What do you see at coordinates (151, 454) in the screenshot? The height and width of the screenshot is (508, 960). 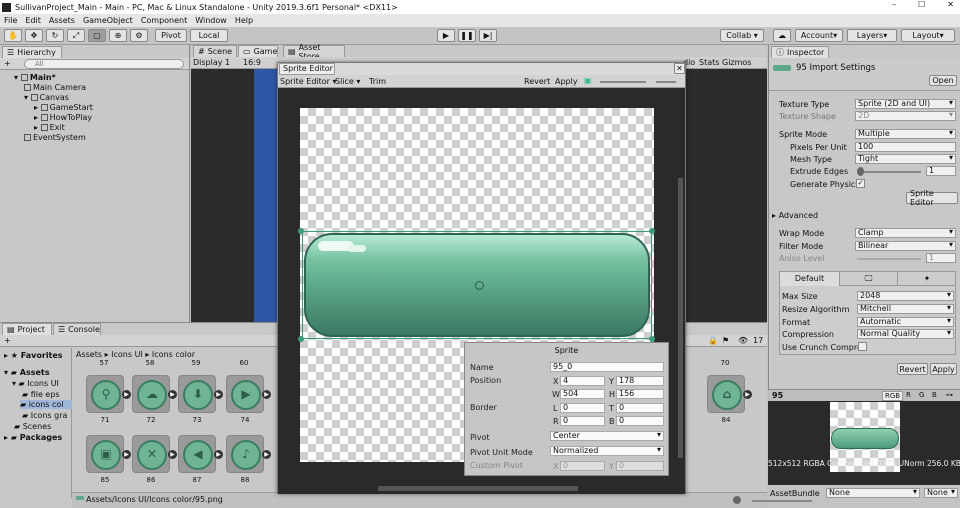 I see `asset-thumbnail: ✕` at bounding box center [151, 454].